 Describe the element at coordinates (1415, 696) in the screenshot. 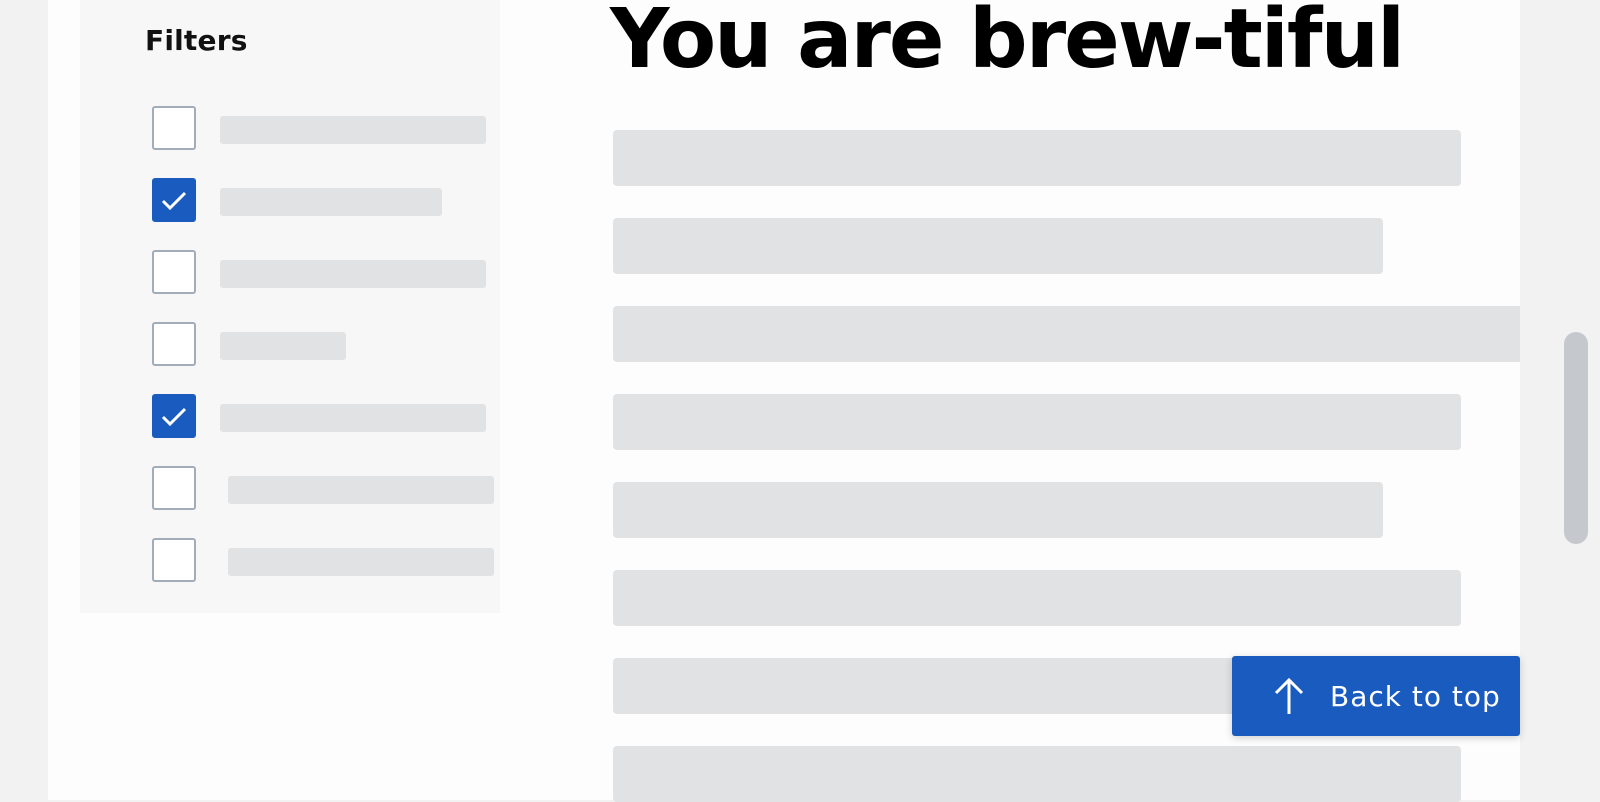

I see `back-to-top-label: Back to top` at that location.